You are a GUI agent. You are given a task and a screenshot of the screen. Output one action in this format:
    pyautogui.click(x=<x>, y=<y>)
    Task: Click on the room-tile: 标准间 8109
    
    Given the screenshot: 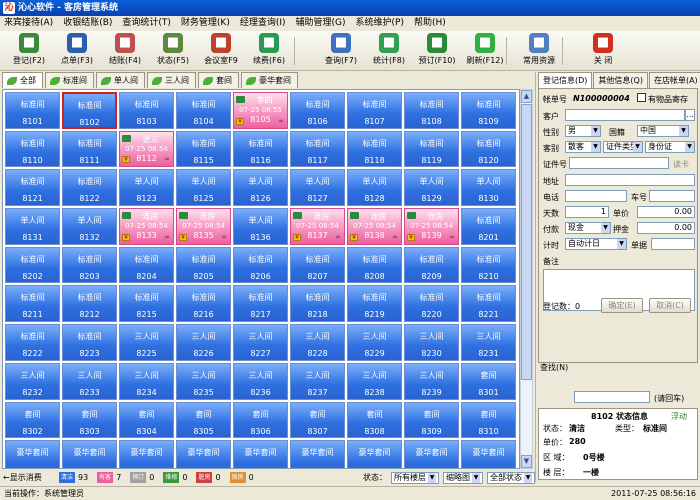 What is the action you would take?
    pyautogui.click(x=488, y=110)
    